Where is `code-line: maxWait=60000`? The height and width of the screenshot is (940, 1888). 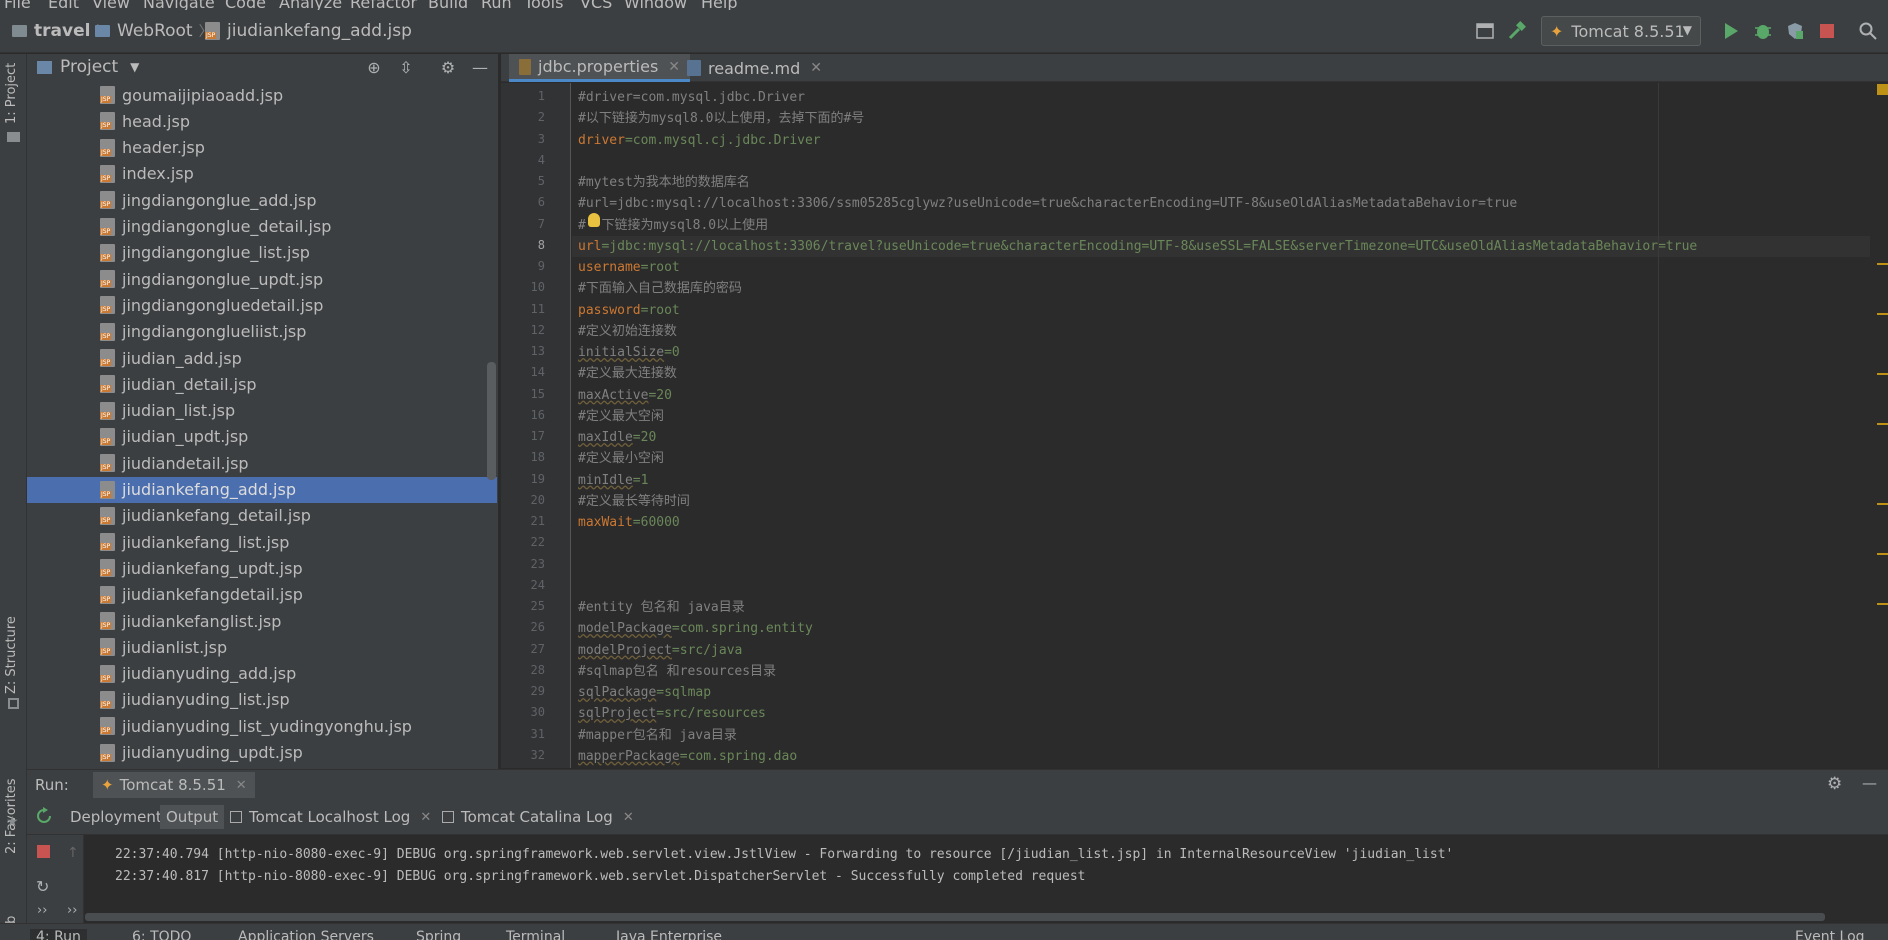
code-line: maxWait=60000 is located at coordinates (629, 522).